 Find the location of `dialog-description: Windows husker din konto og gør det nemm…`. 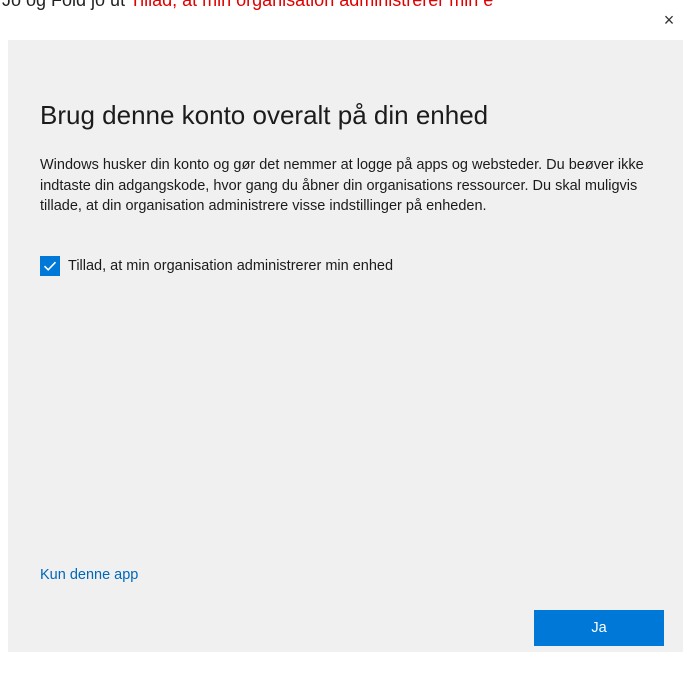

dialog-description: Windows husker din konto og gør det nemm… is located at coordinates (342, 185).